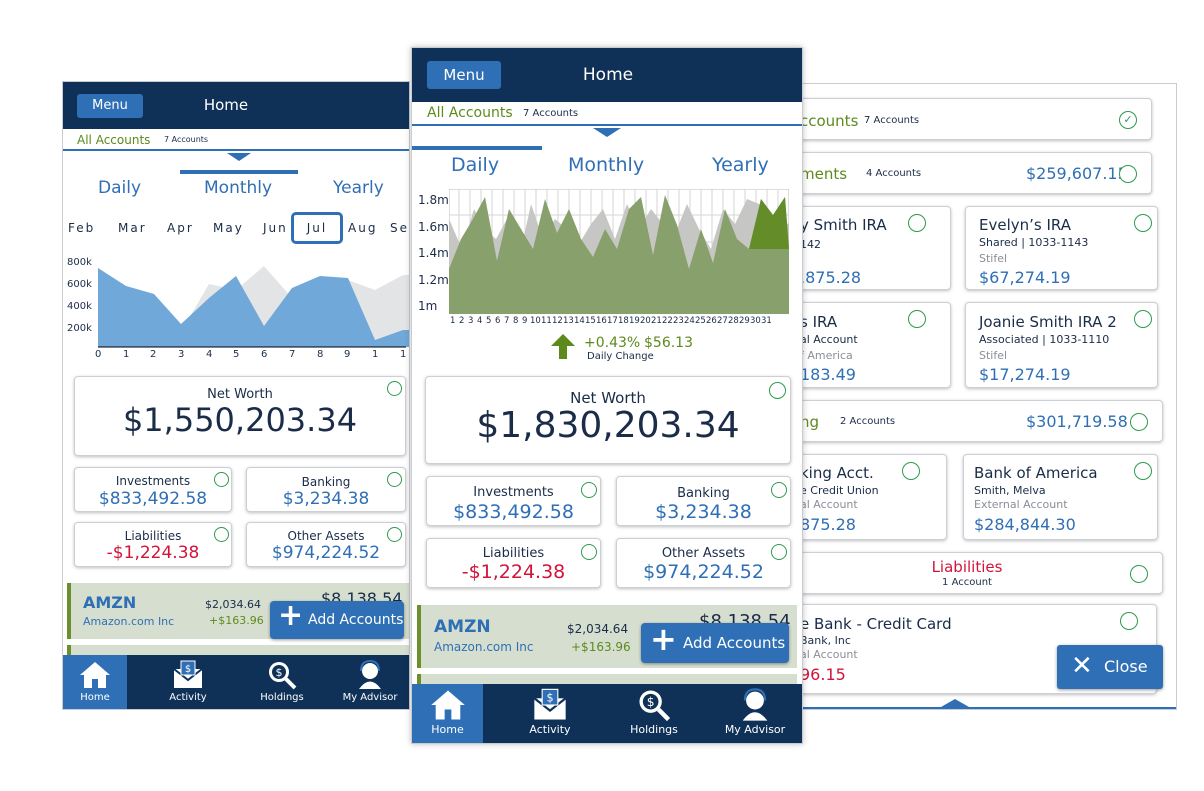 The height and width of the screenshot is (791, 1204). What do you see at coordinates (1128, 120) in the screenshot?
I see `check-icon: ✓` at bounding box center [1128, 120].